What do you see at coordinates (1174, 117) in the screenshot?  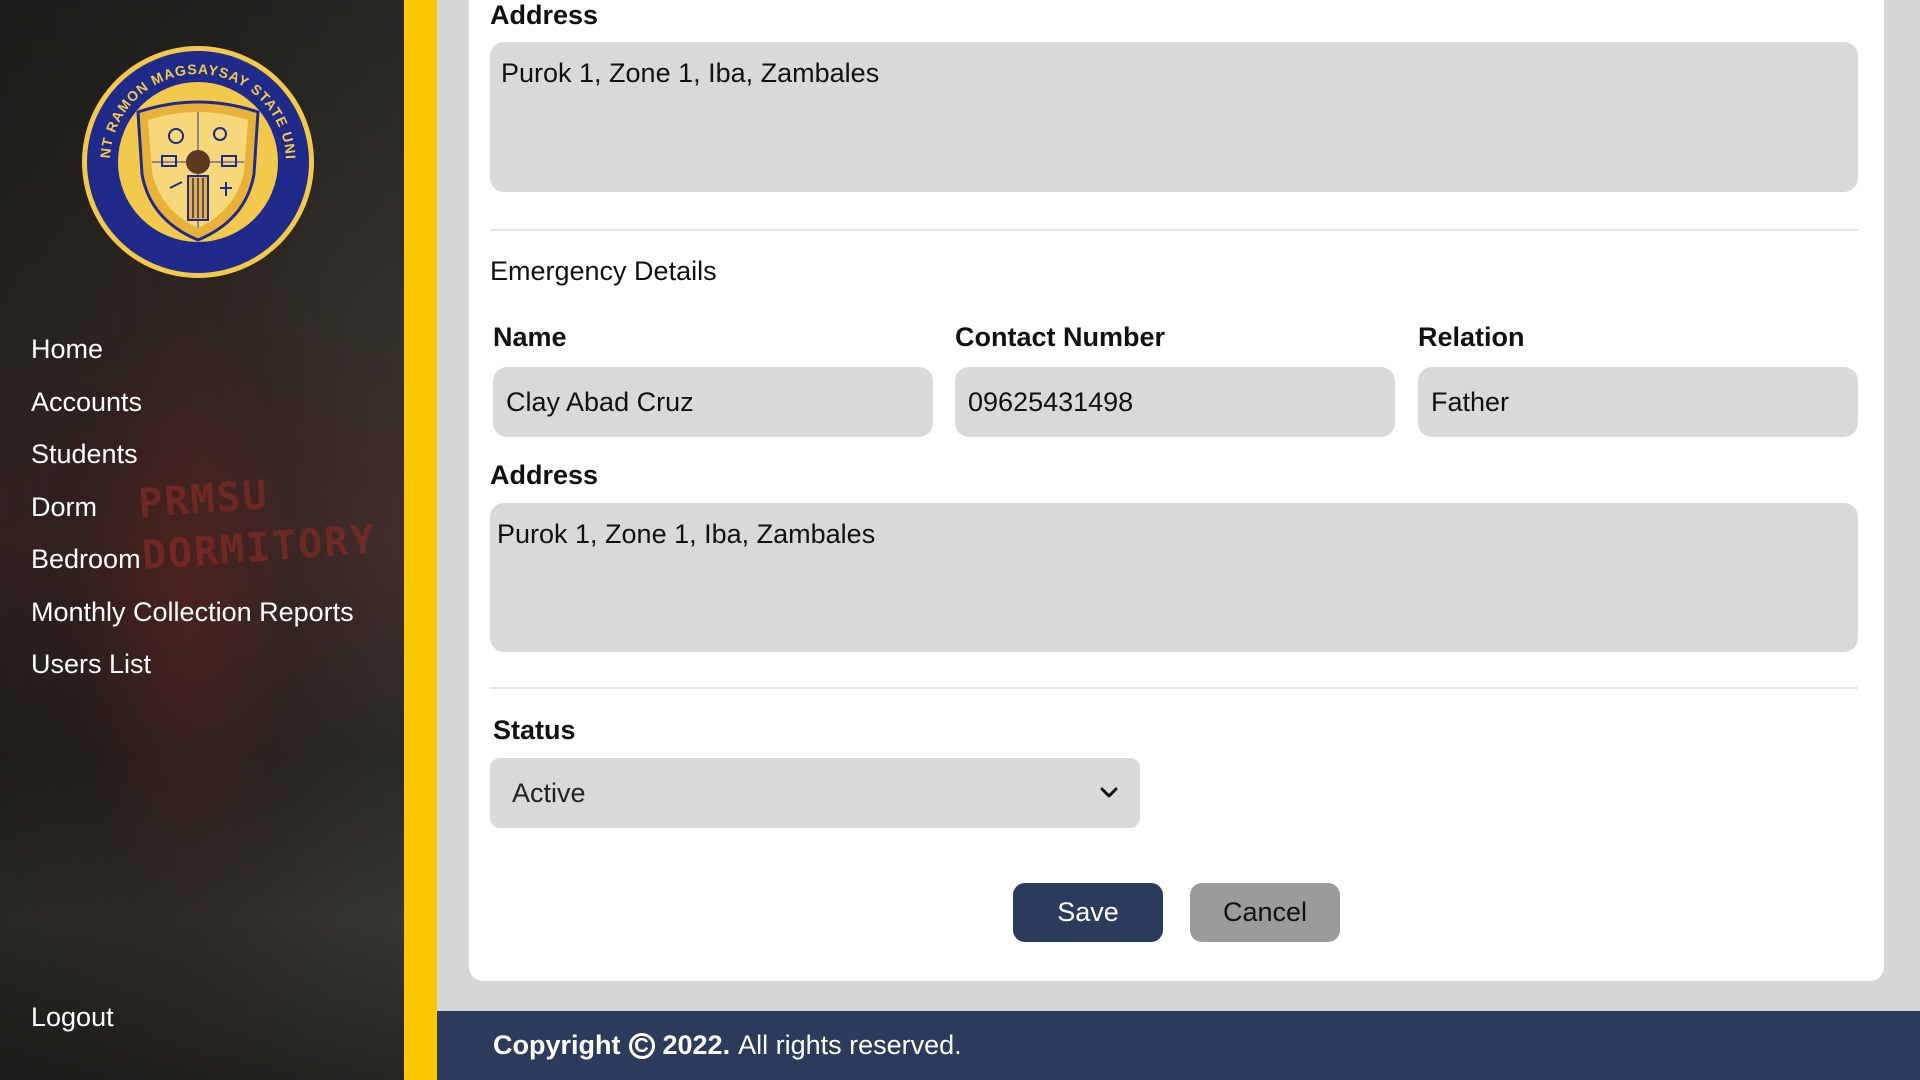 I see `address-textarea: Purok 1, Zone 1, Iba, Zambales` at bounding box center [1174, 117].